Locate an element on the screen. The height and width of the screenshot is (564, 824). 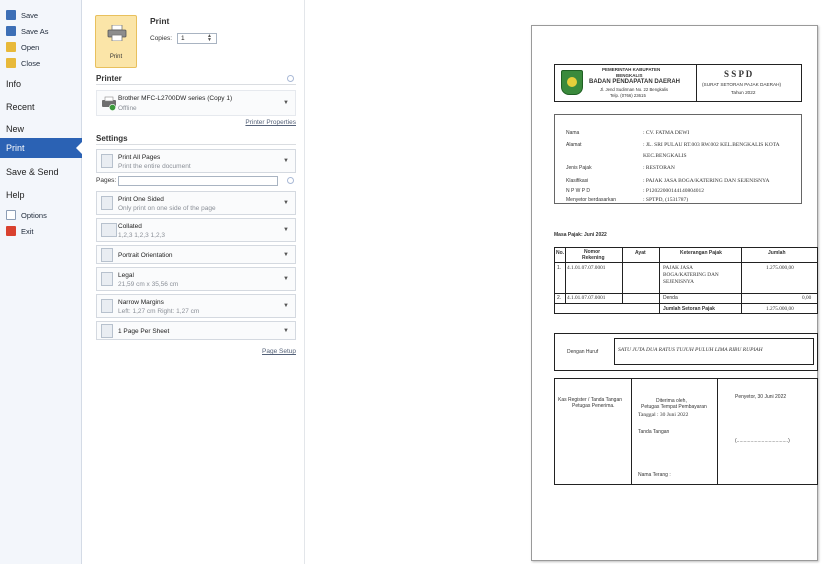
field-label: N P W P D is located at coordinates (578, 191).